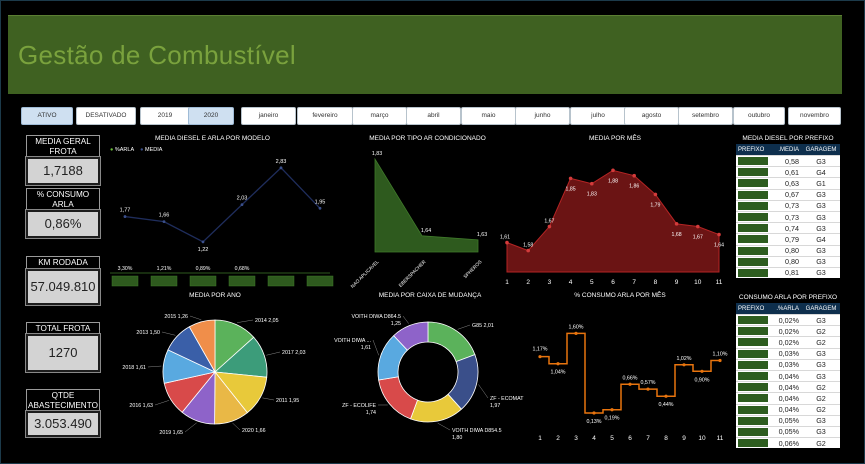 The image size is (865, 464). Describe the element at coordinates (630, 438) in the screenshot. I see `x-tick-label: 6` at that location.